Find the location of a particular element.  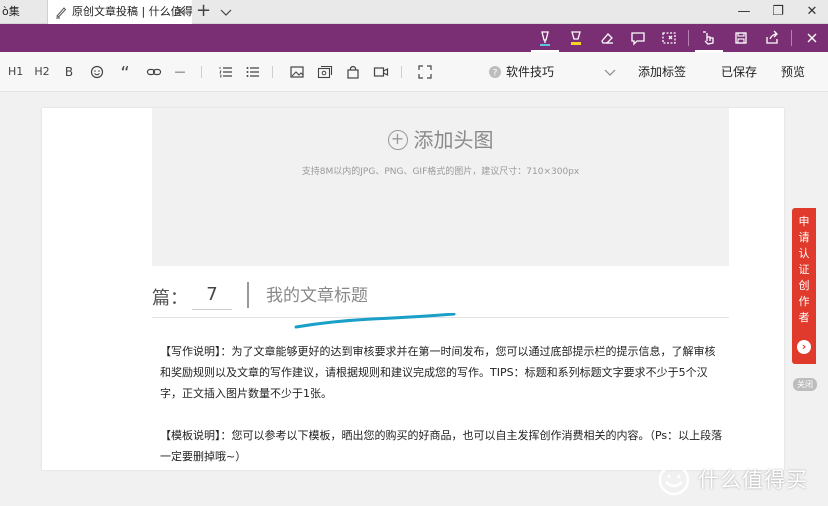

save-icon is located at coordinates (741, 38).